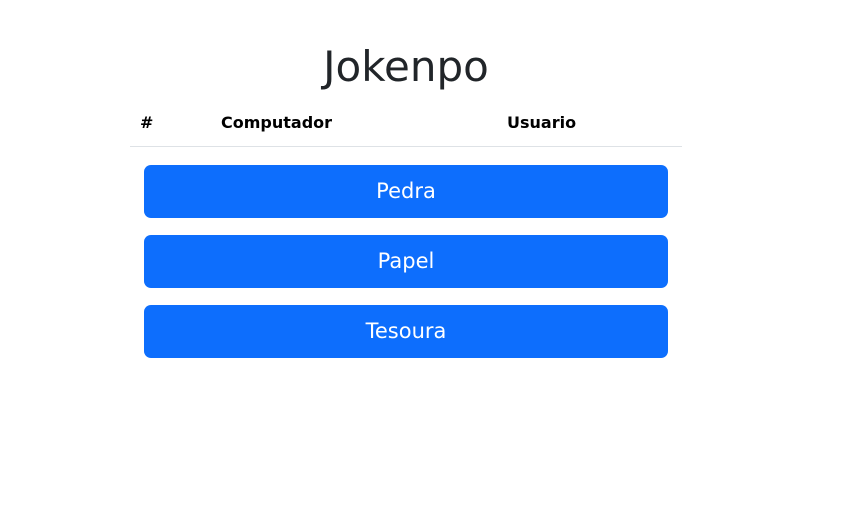  I want to click on column-header-computer: Computador, so click(364, 125).